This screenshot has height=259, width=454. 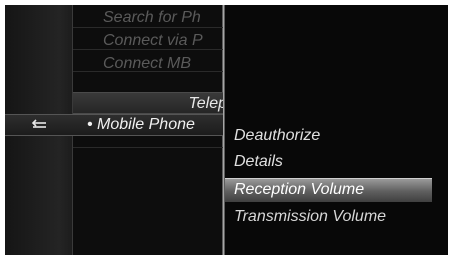 What do you see at coordinates (148, 147) in the screenshot?
I see `divider` at bounding box center [148, 147].